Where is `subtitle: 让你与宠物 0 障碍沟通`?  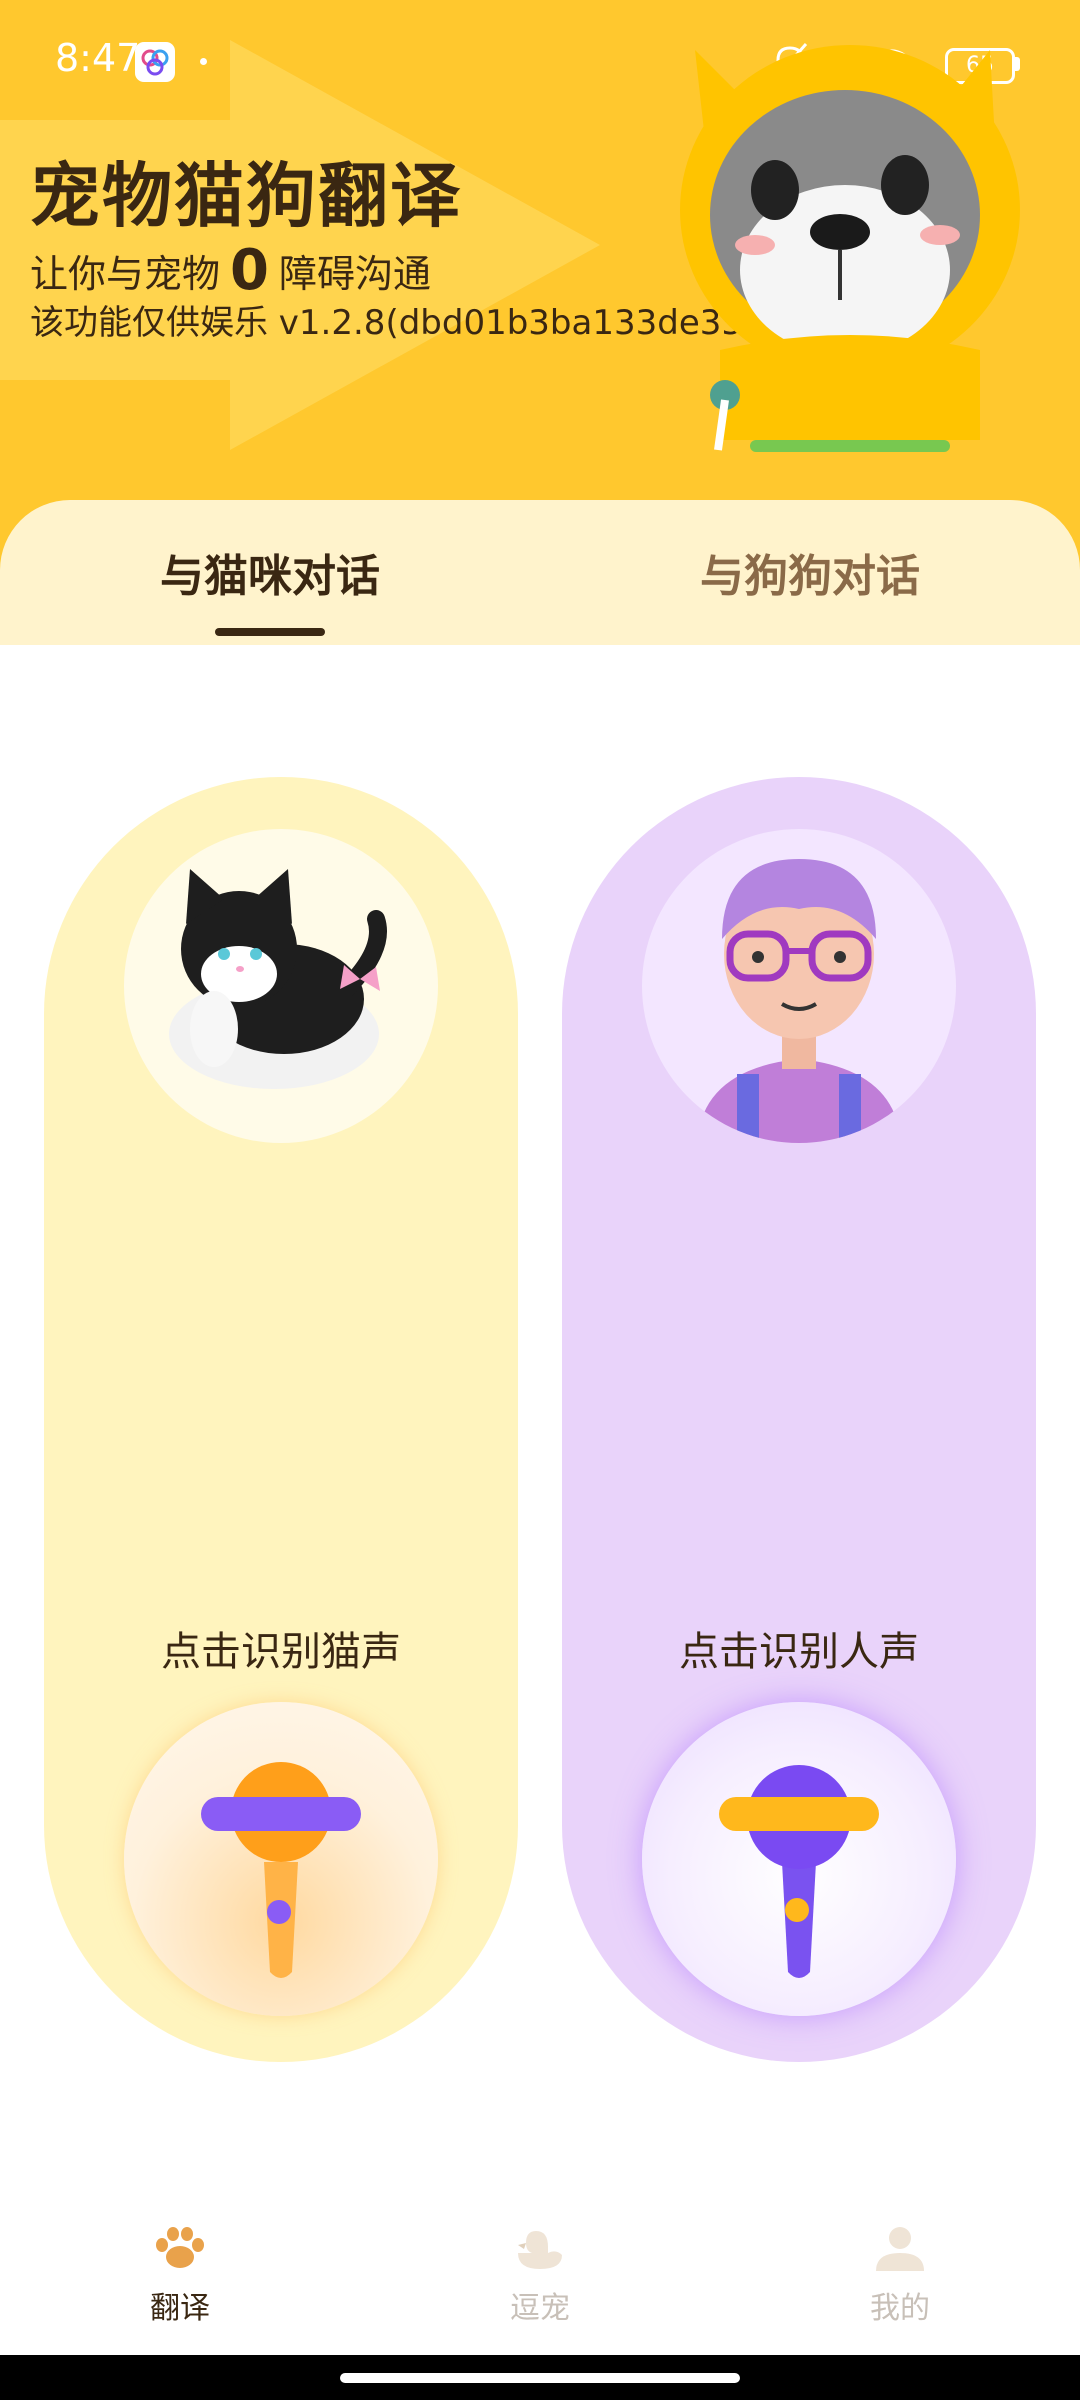 subtitle: 让你与宠物 0 障碍沟通 is located at coordinates (230, 270).